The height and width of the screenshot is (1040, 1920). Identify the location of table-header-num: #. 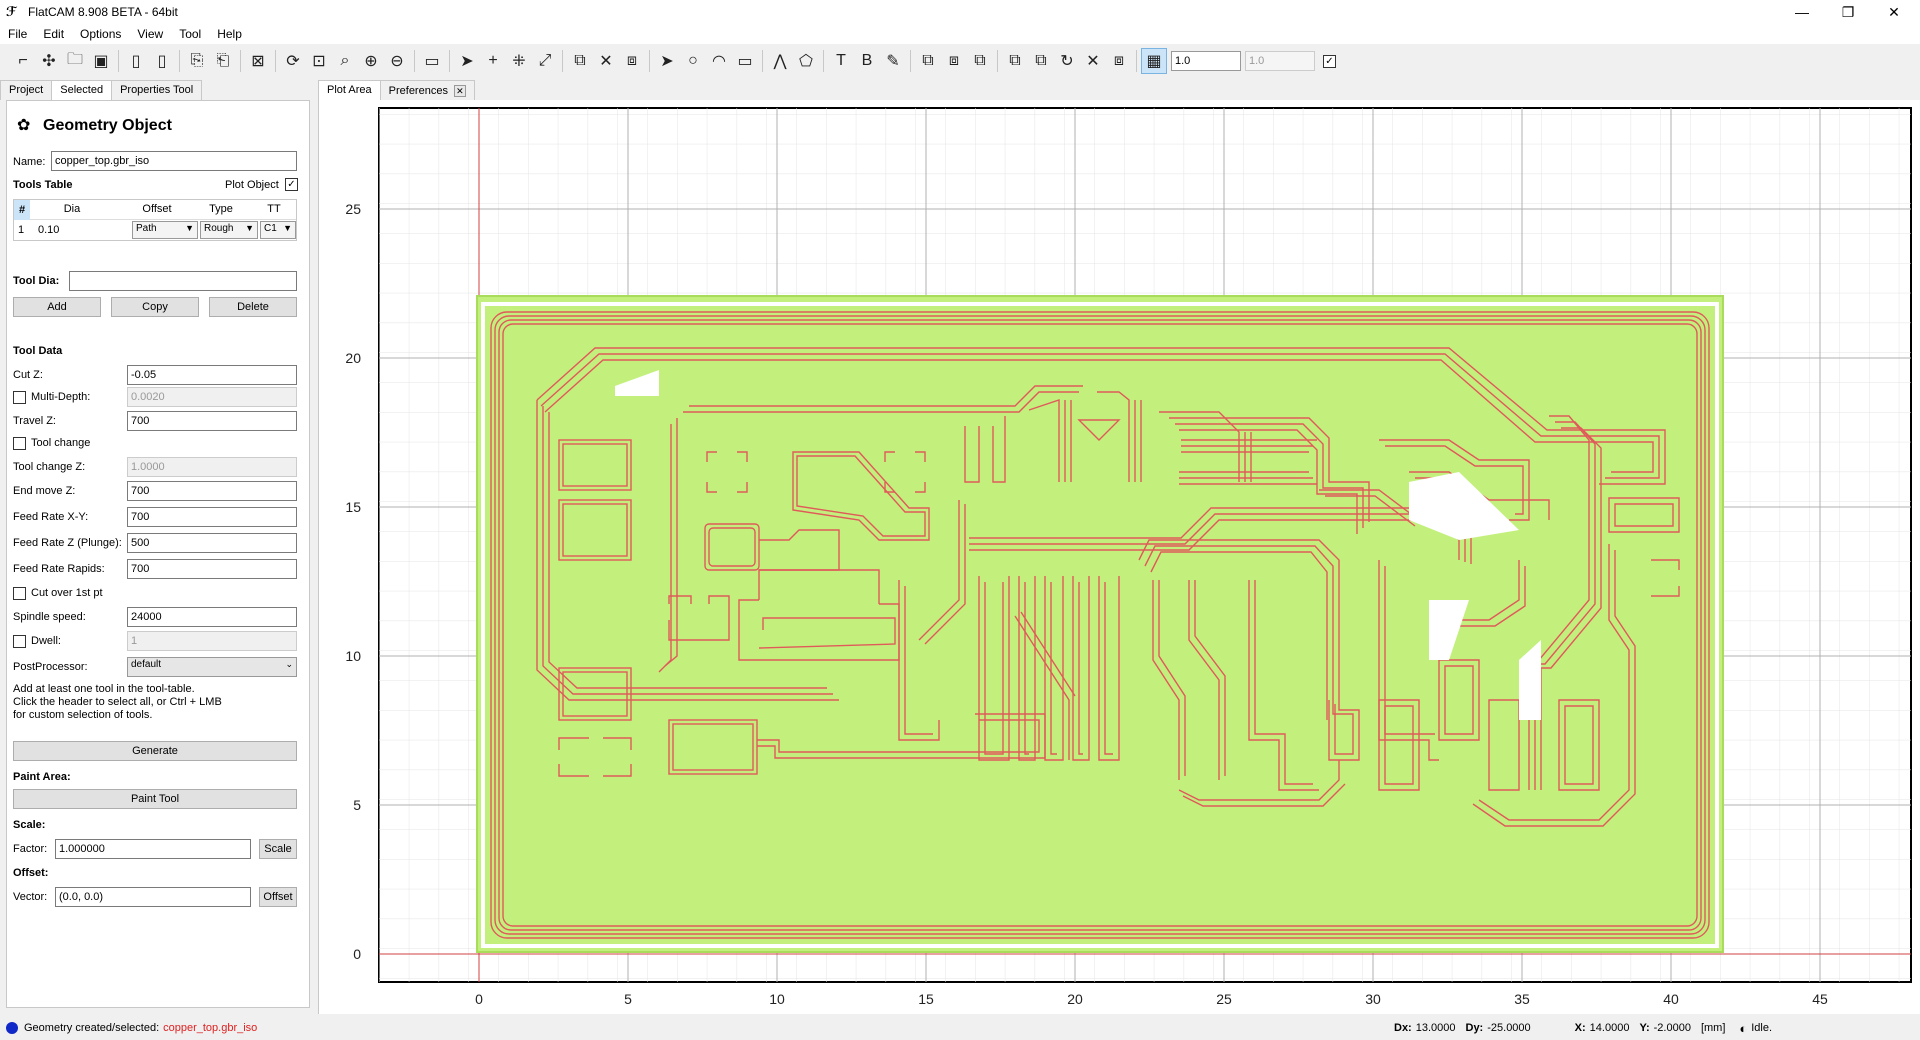
(22, 210).